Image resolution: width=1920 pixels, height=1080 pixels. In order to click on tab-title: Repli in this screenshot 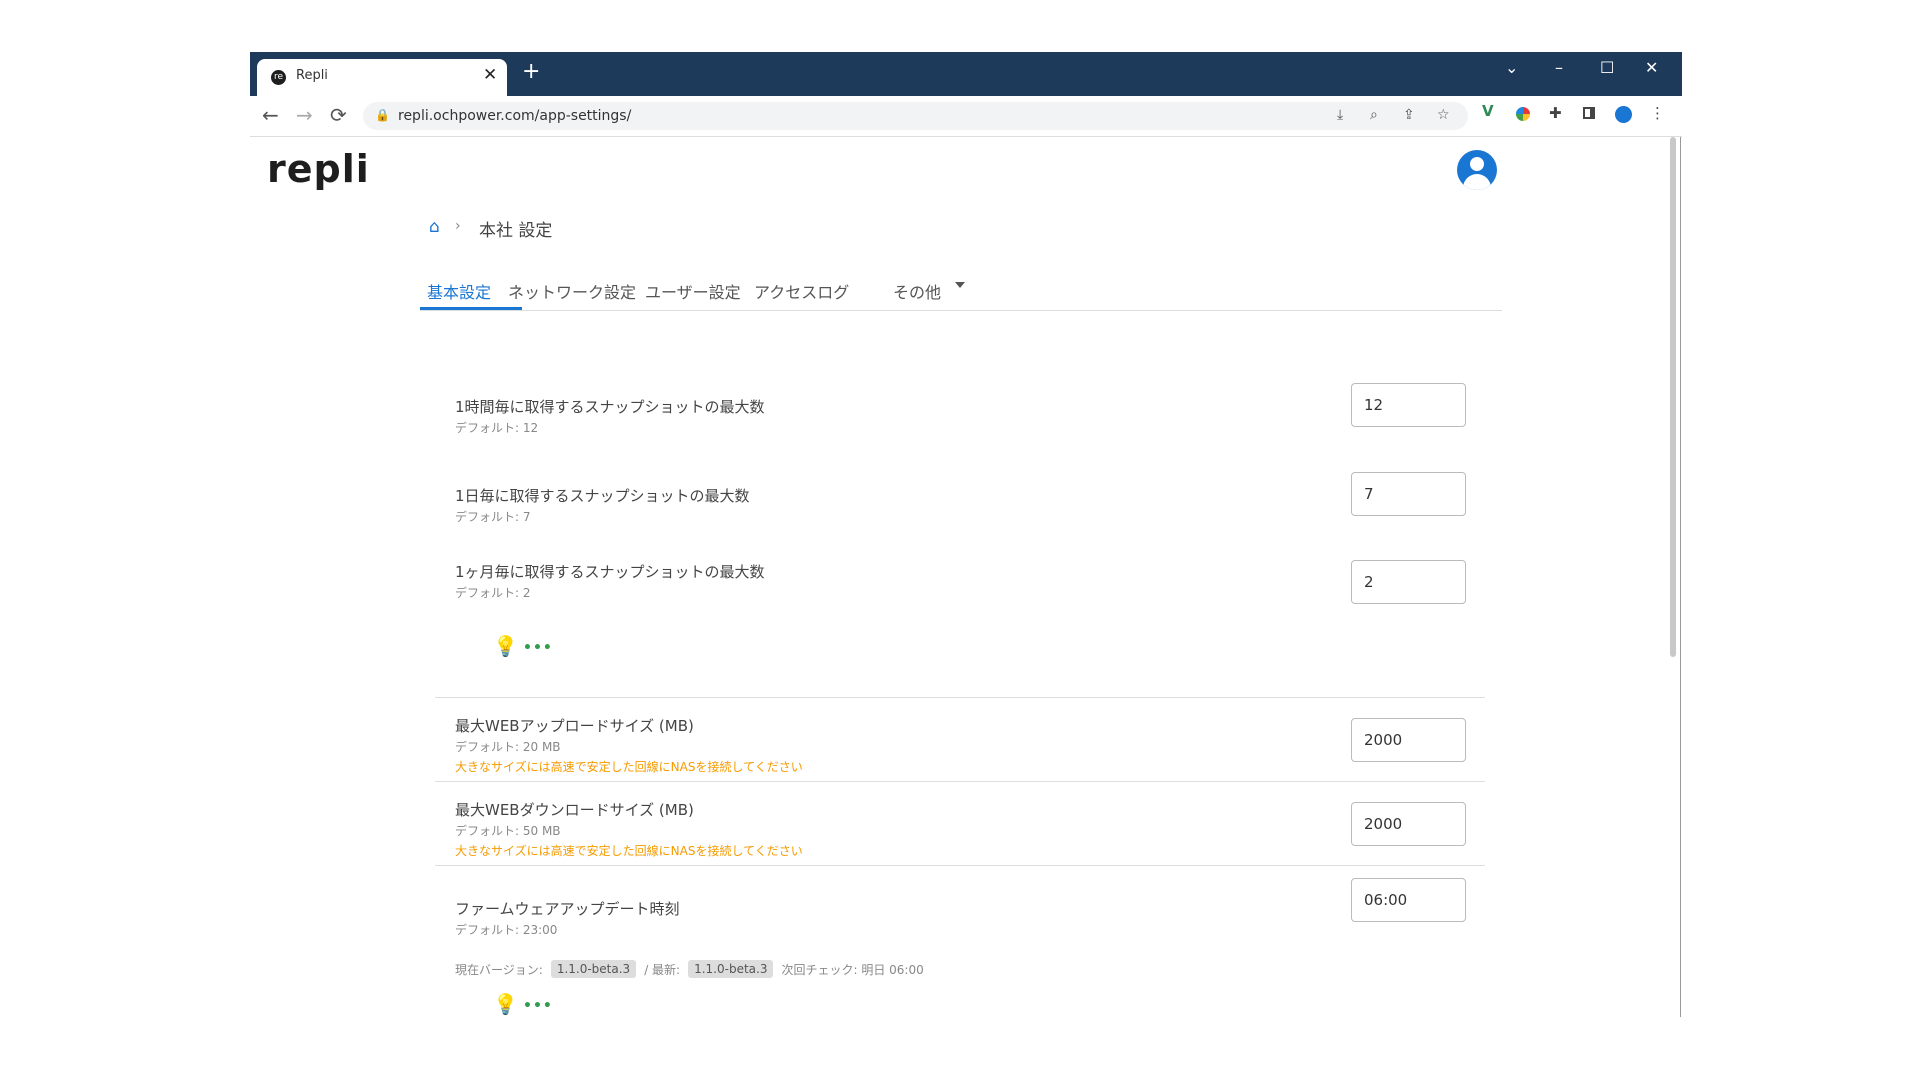, I will do `click(312, 75)`.